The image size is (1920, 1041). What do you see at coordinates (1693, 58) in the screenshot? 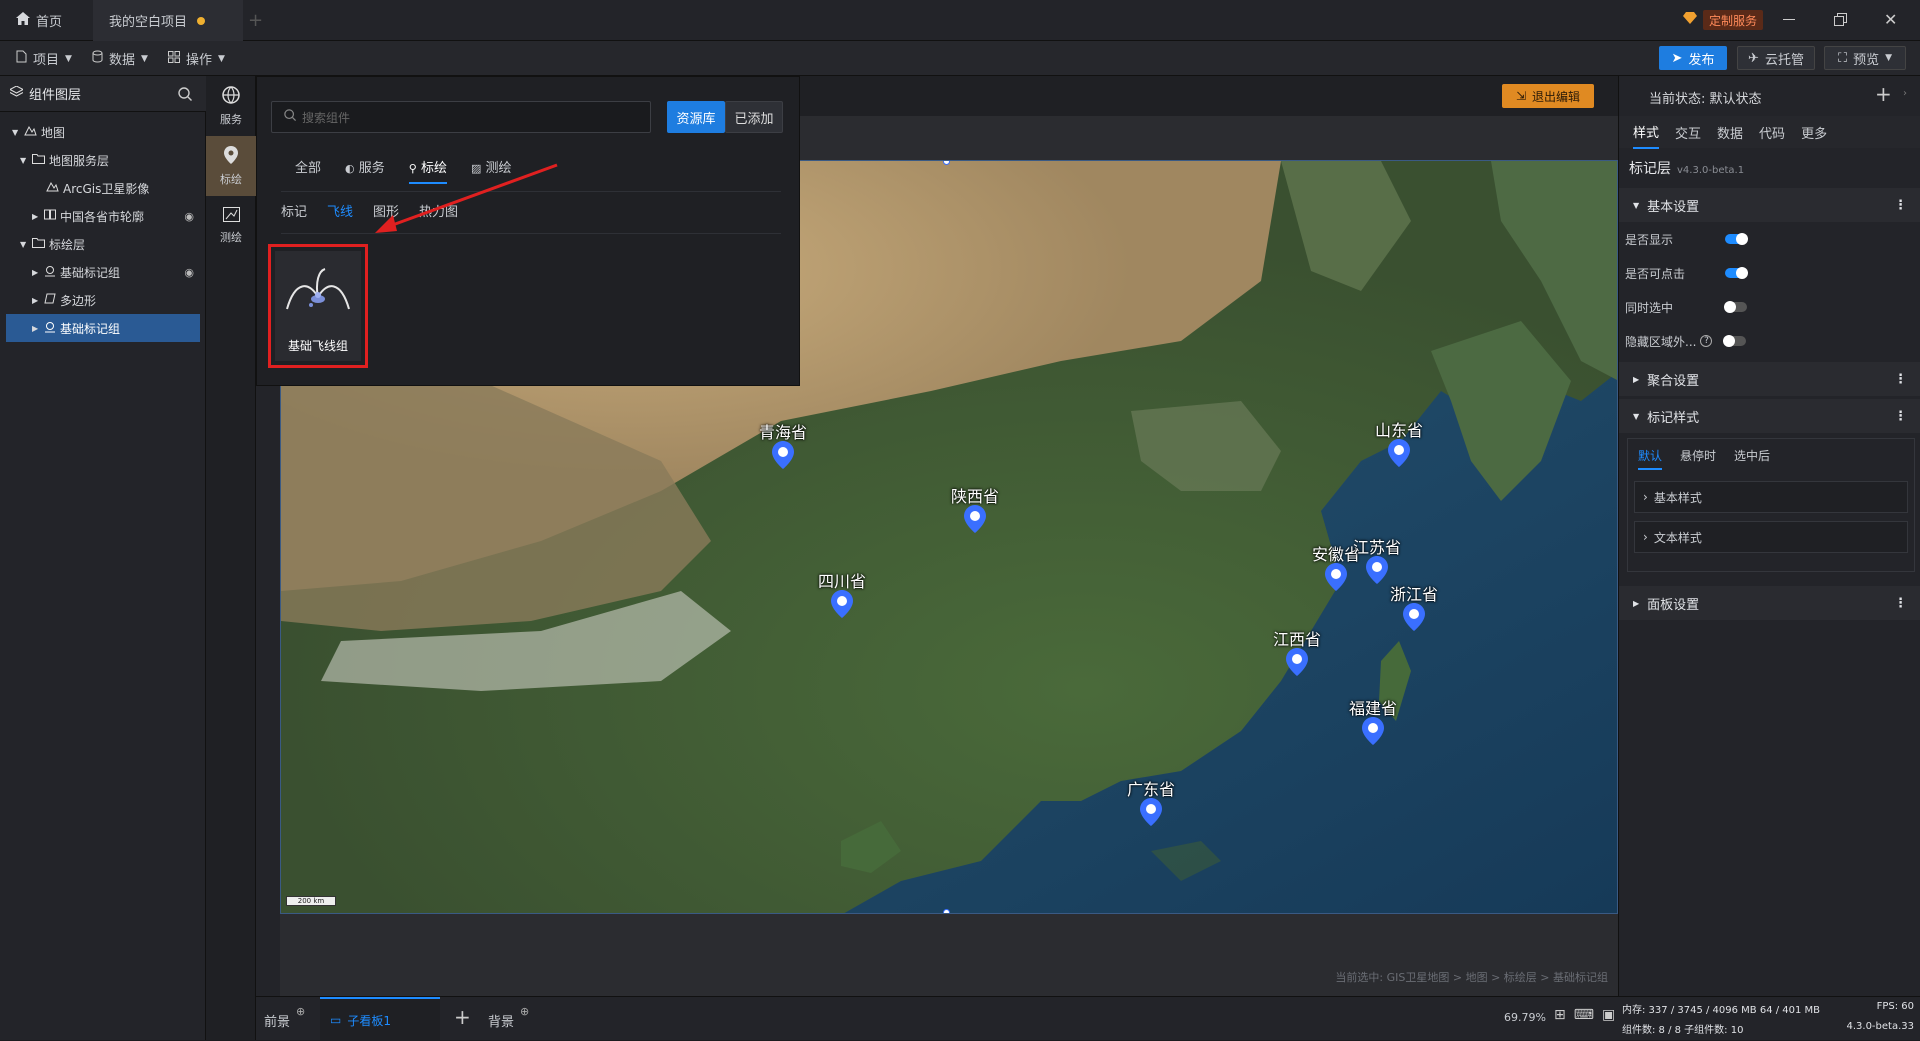
I see `publish-button: ➤ 发布` at bounding box center [1693, 58].